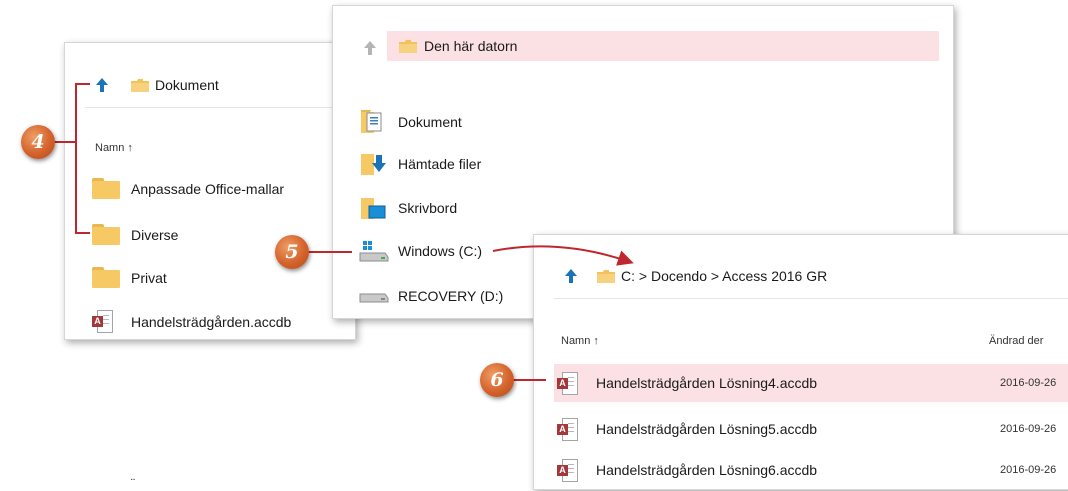 This screenshot has width=1068, height=491. I want to click on arrow-connector, so click(563, 255).